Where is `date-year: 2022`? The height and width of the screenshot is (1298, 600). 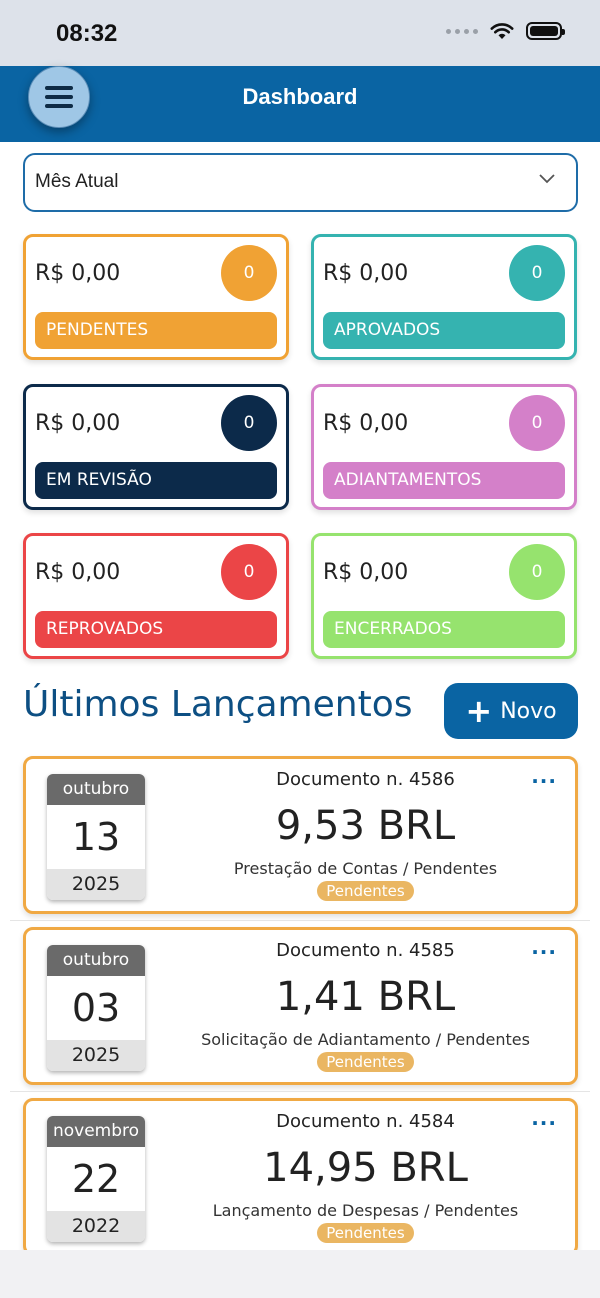
date-year: 2022 is located at coordinates (96, 1226).